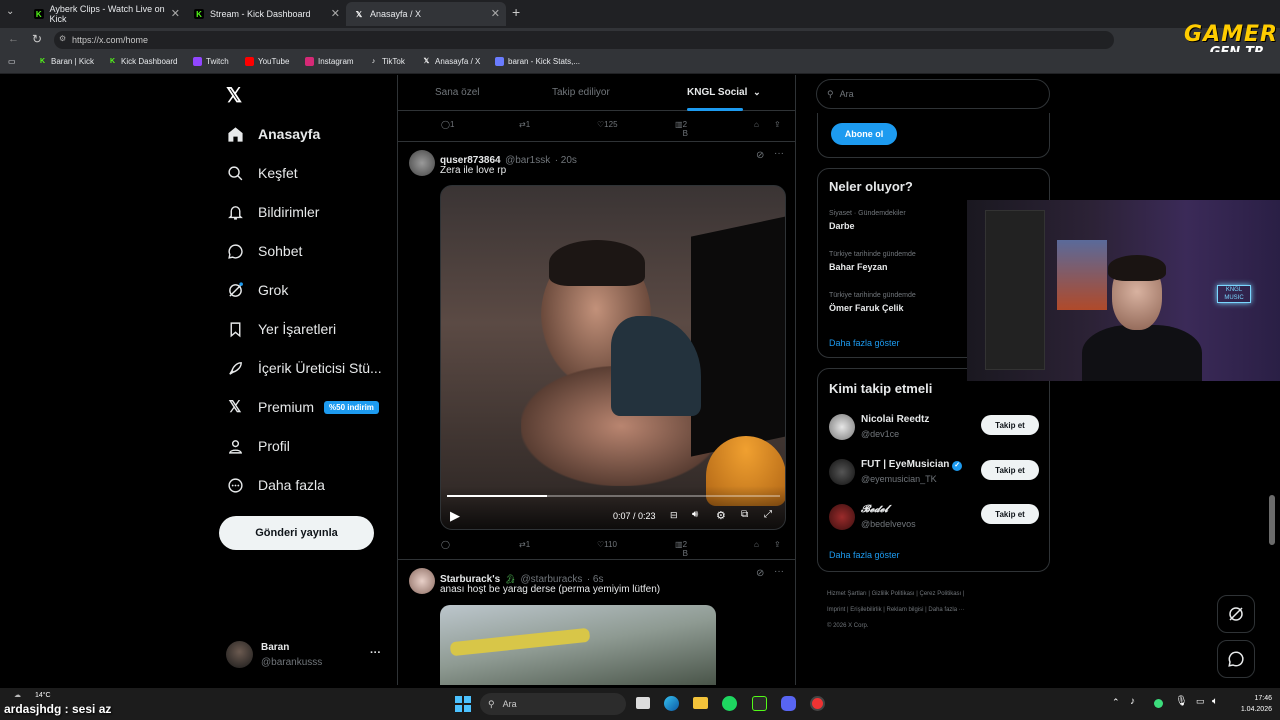  What do you see at coordinates (527, 160) in the screenshot?
I see `tweet-author-handle: @bar1ssk` at bounding box center [527, 160].